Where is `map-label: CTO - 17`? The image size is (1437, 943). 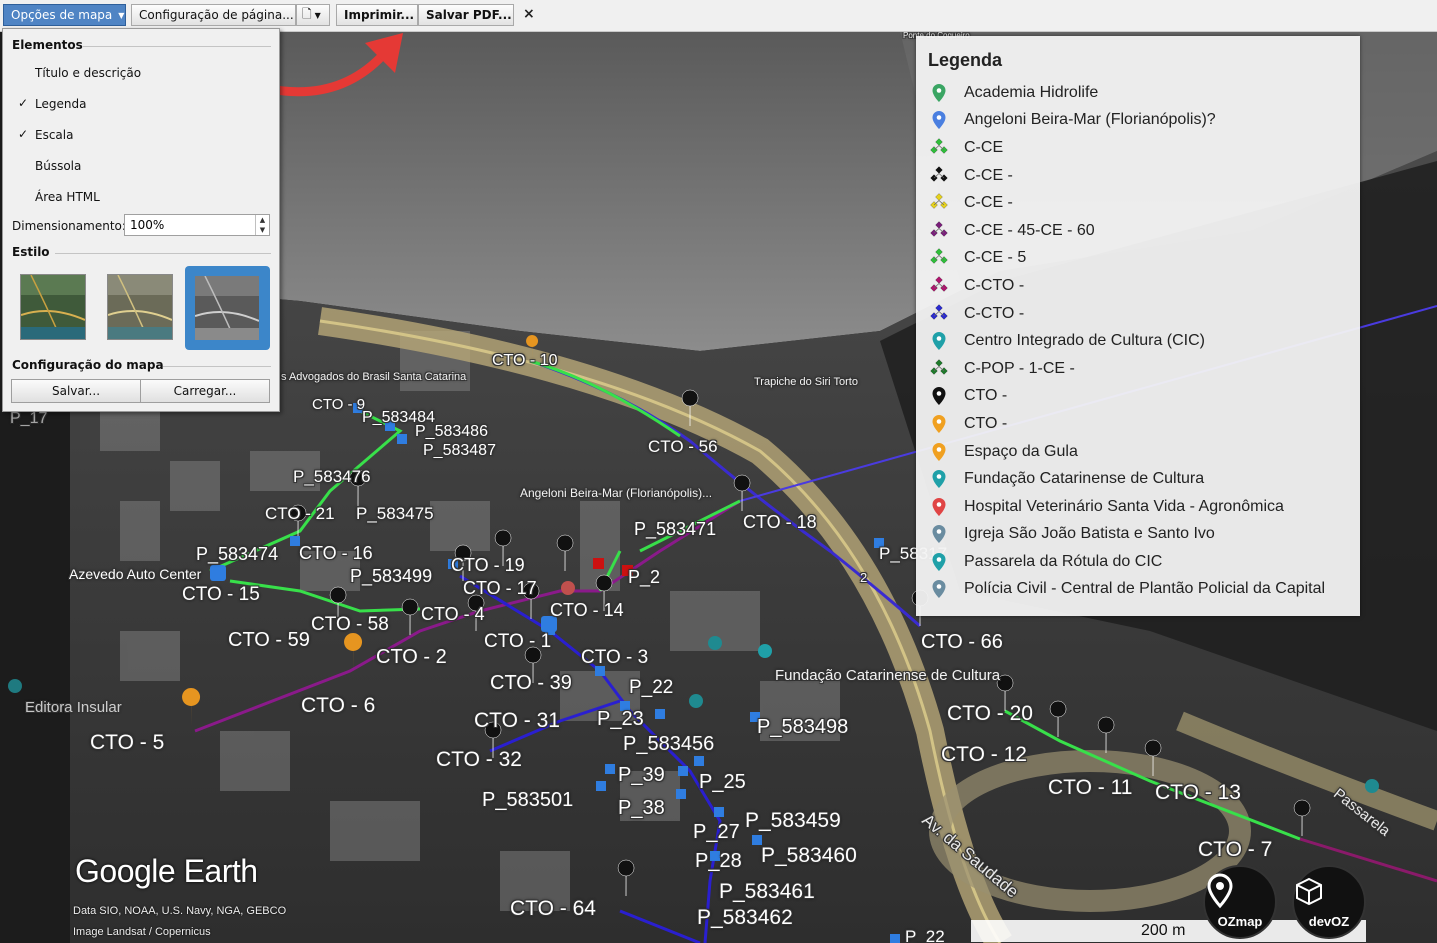 map-label: CTO - 17 is located at coordinates (500, 588).